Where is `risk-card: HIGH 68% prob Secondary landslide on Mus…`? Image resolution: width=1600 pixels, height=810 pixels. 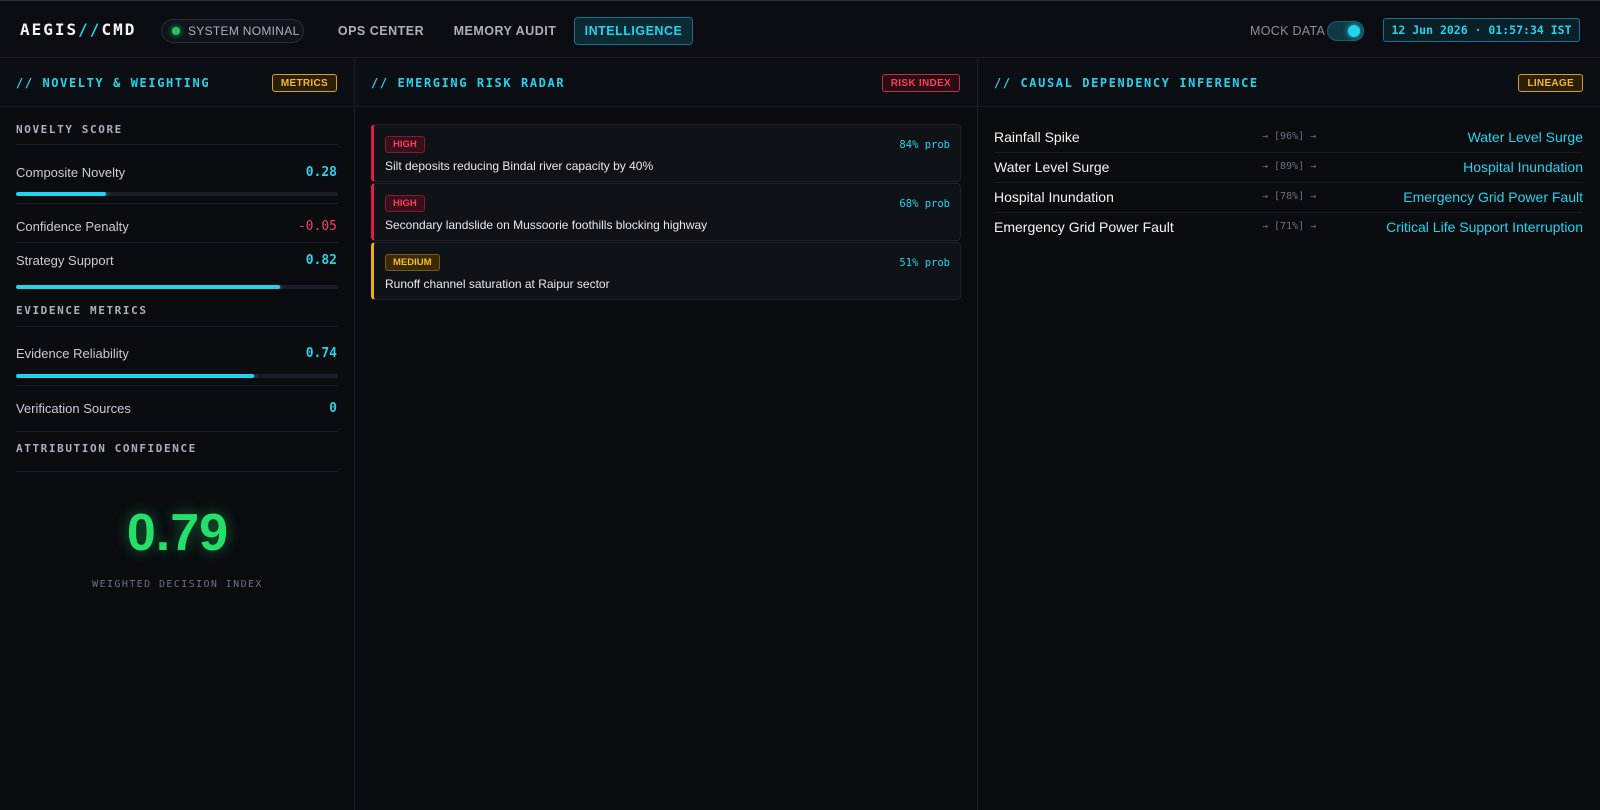
risk-card: HIGH 68% prob Secondary landslide on Mus… is located at coordinates (666, 212).